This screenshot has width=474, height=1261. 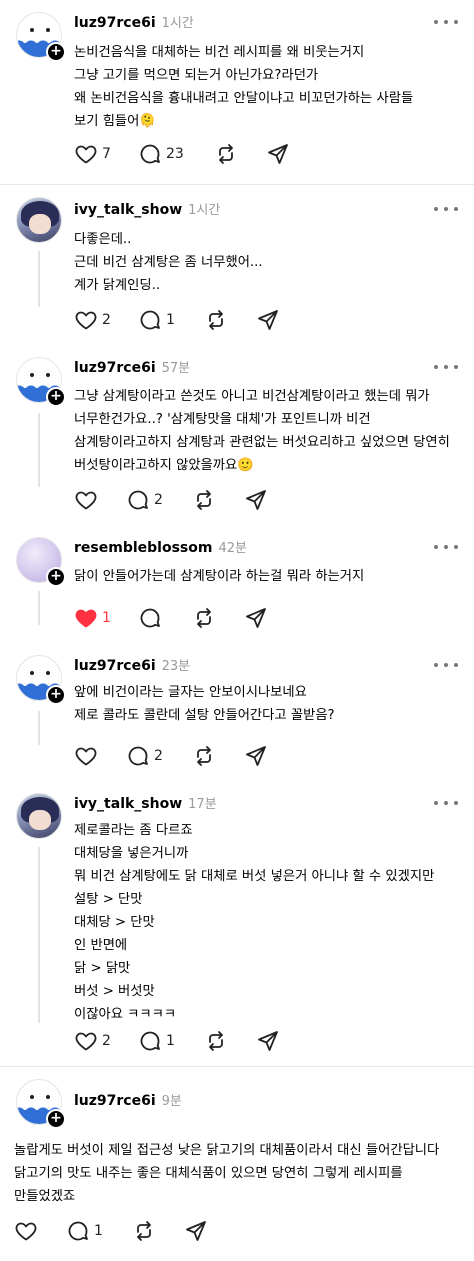 I want to click on reply-button: 23, so click(x=176, y=154).